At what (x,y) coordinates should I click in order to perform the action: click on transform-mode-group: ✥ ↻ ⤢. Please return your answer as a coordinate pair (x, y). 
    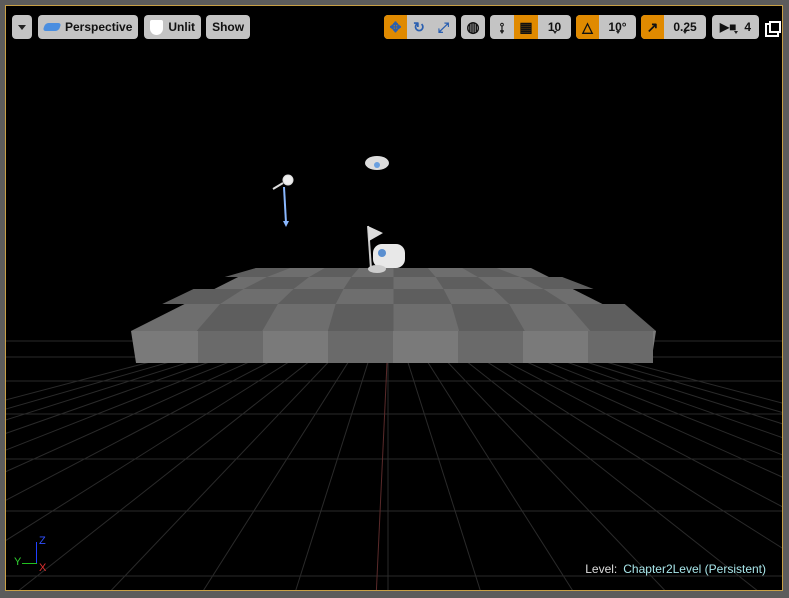
    Looking at the image, I should click on (420, 27).